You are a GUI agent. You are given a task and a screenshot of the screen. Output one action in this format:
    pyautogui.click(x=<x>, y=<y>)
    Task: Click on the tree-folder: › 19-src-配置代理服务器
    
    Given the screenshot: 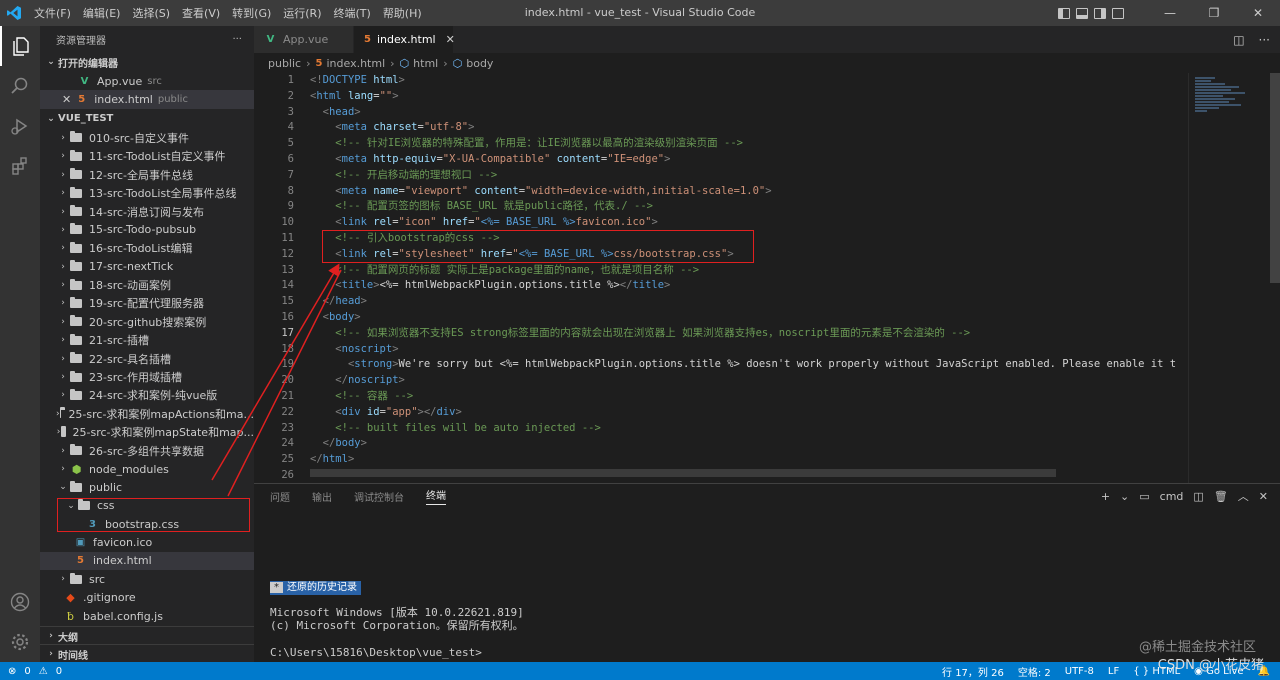 What is the action you would take?
    pyautogui.click(x=147, y=303)
    